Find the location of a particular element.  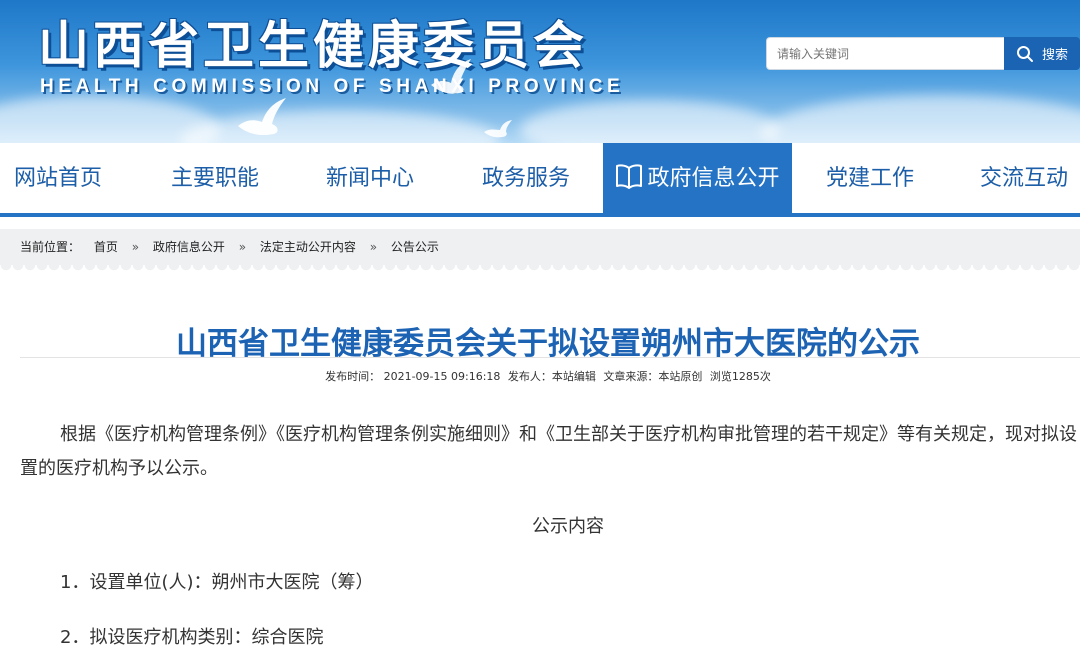

breadcrumb-home: 首页 is located at coordinates (106, 247).